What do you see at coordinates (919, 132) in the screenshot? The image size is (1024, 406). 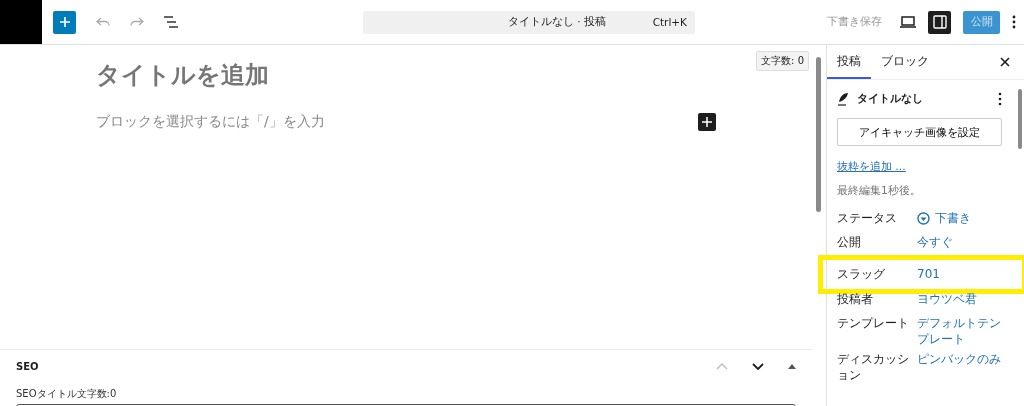 I see `featured-image-button: アイキャッチ画像を設定` at bounding box center [919, 132].